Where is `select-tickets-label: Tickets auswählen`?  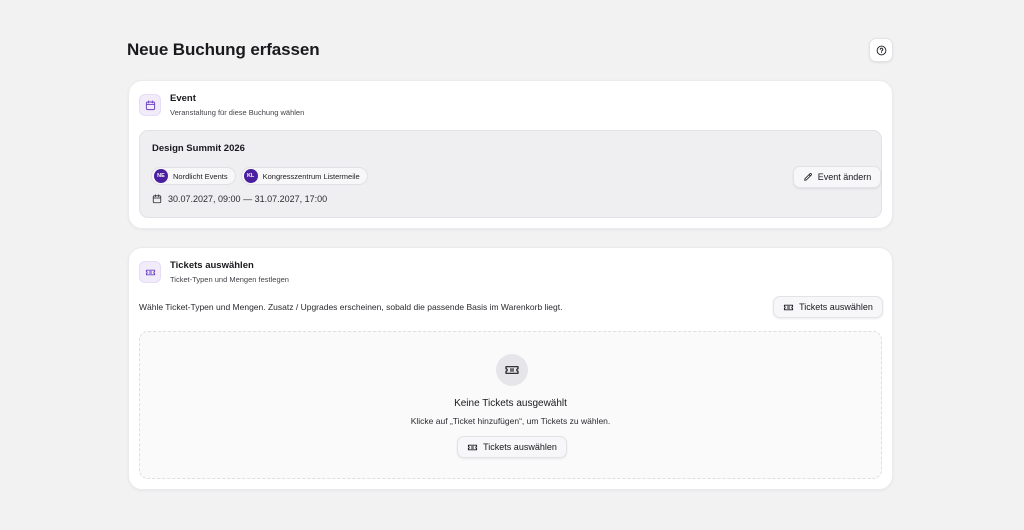
select-tickets-label: Tickets auswählen is located at coordinates (836, 307).